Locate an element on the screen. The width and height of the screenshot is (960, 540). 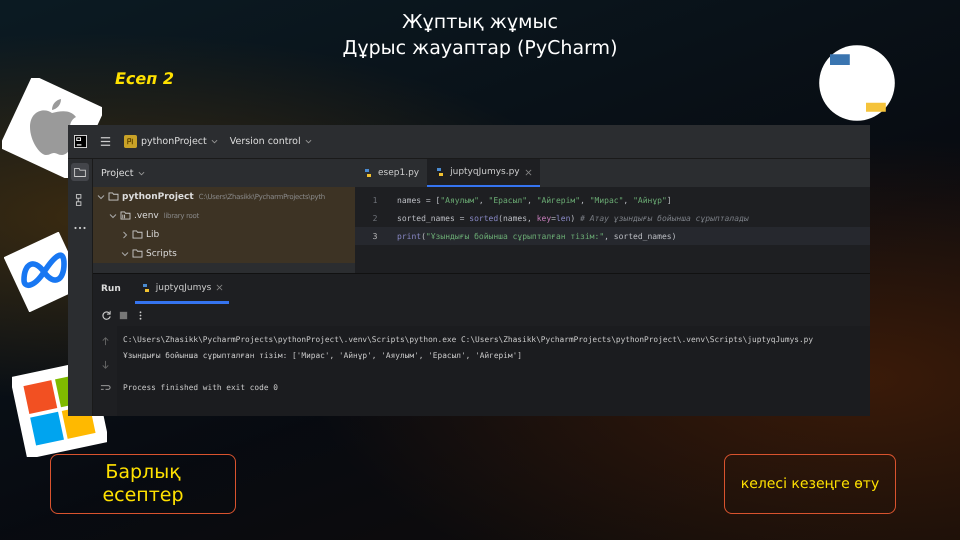
up-arrow-icon is located at coordinates (105, 341).